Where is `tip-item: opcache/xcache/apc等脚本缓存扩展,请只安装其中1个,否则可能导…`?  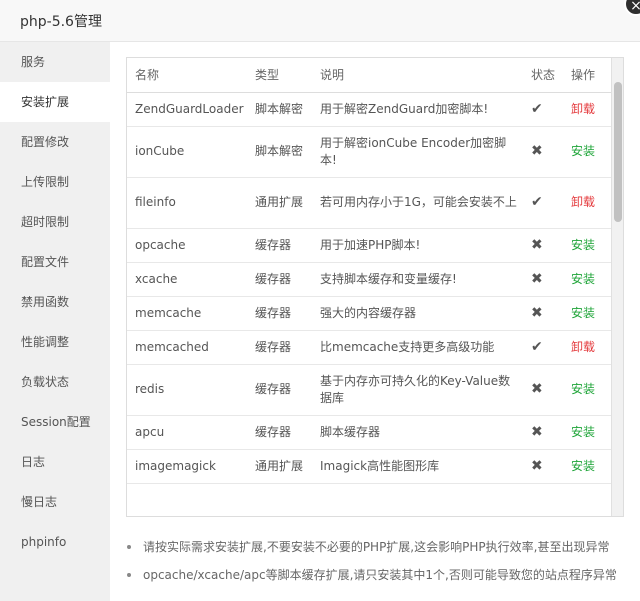
tip-item: opcache/xcache/apc等脚本缓存扩展,请只安装其中1个,否则可能导… is located at coordinates (378, 580).